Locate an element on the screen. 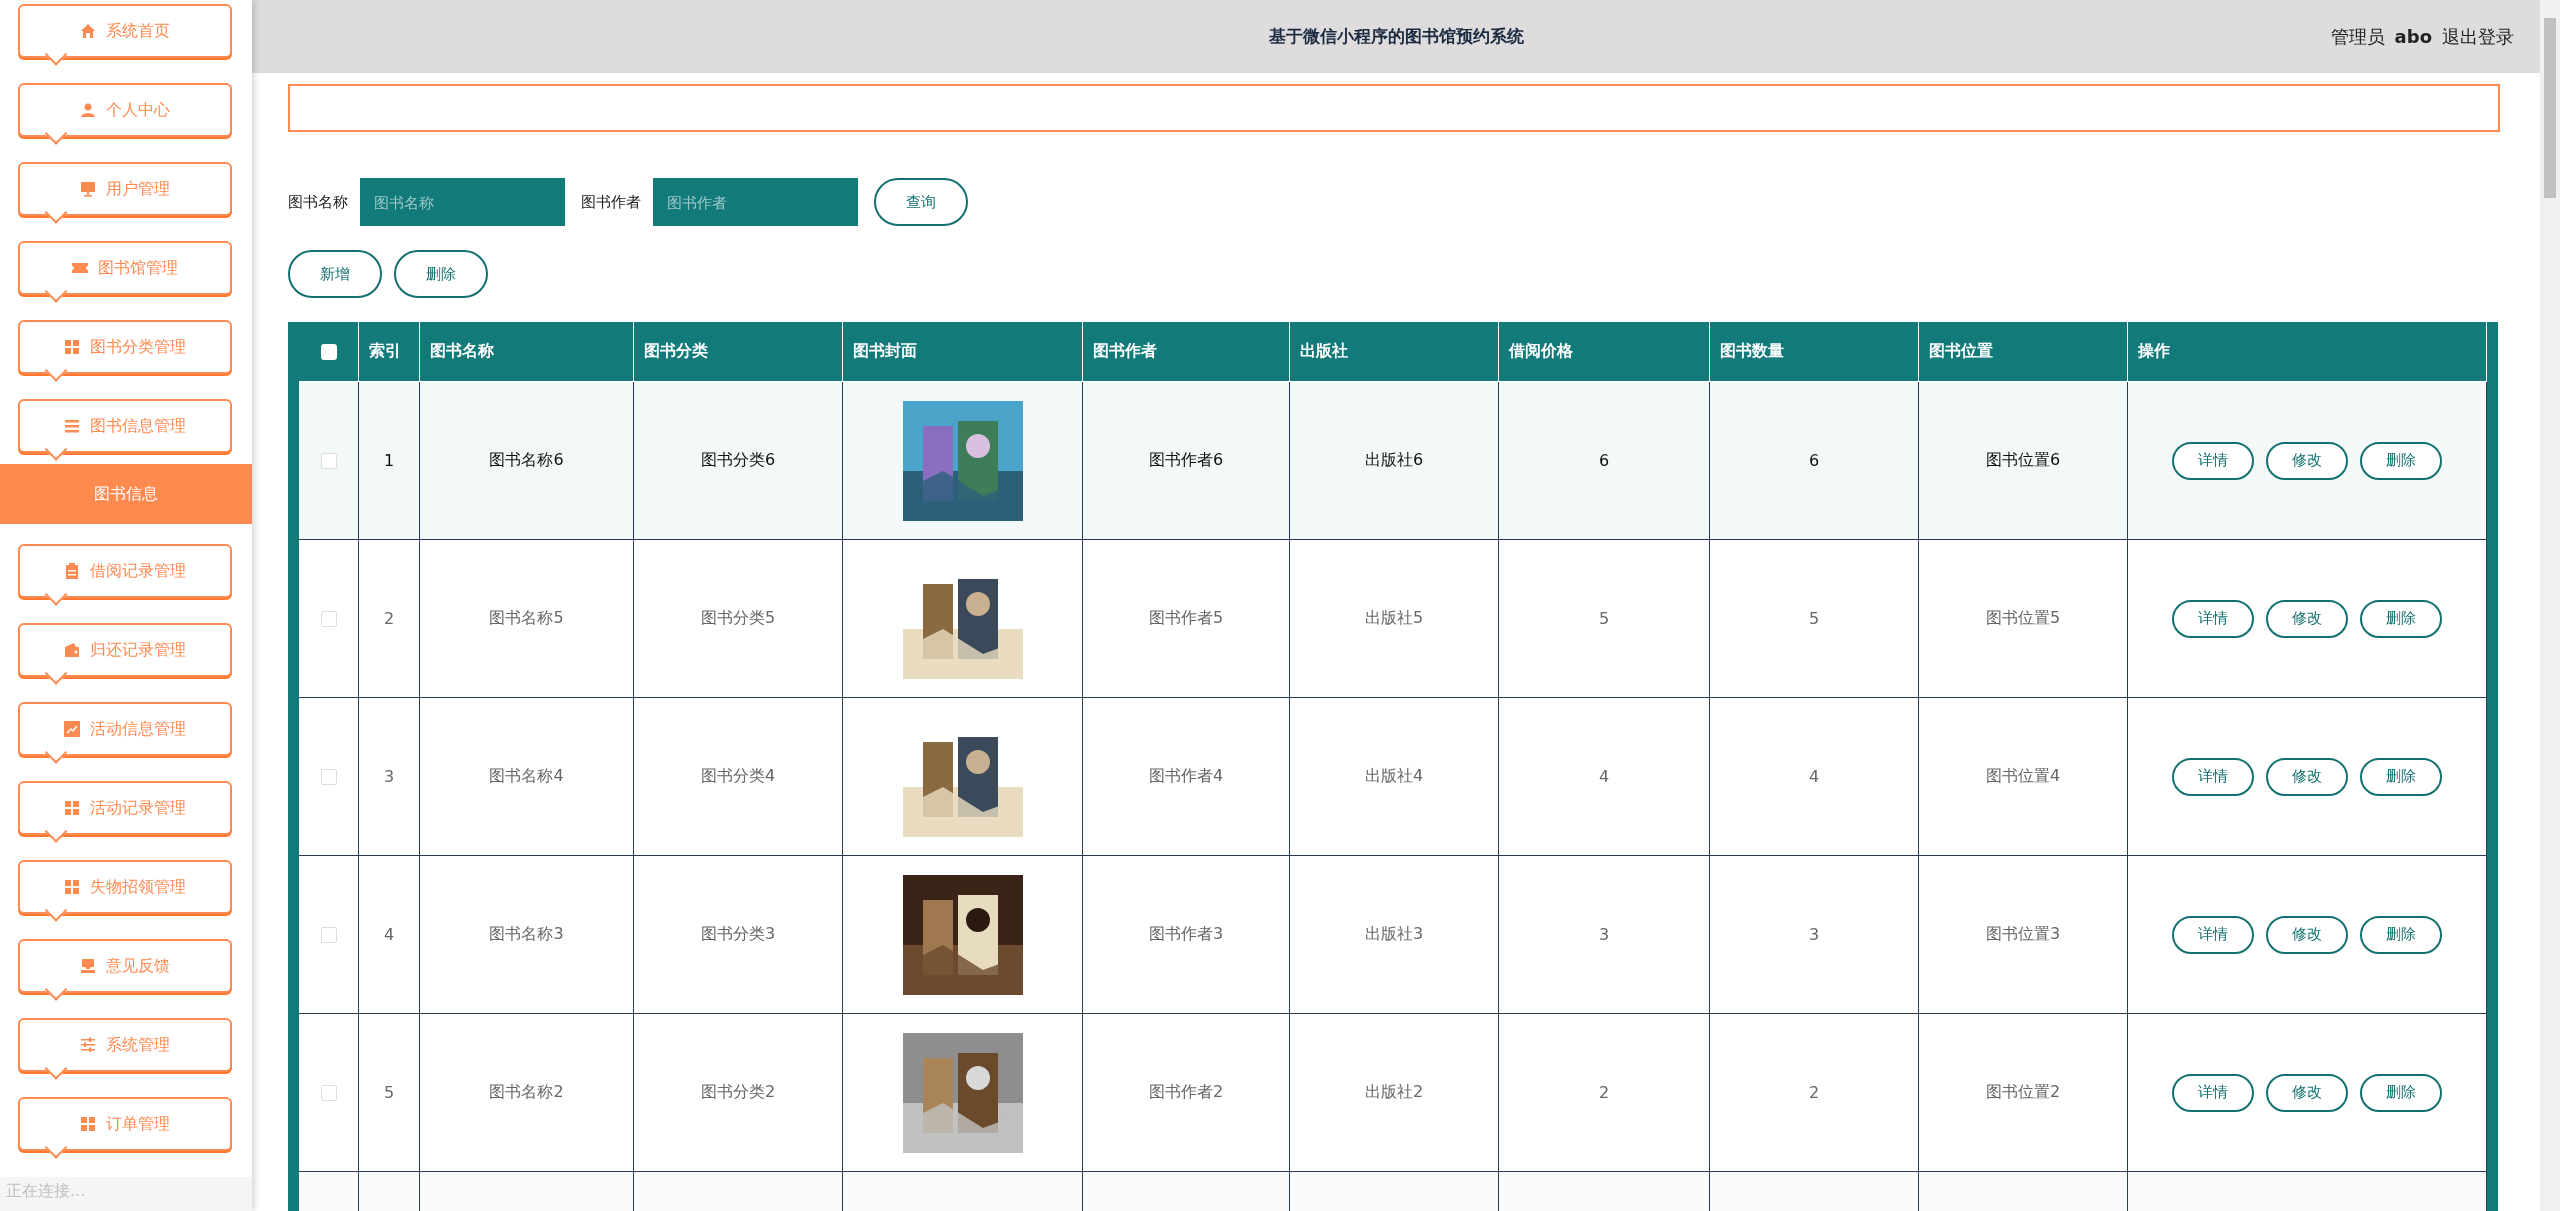  table-cell: 出版社6 is located at coordinates (1394, 460).